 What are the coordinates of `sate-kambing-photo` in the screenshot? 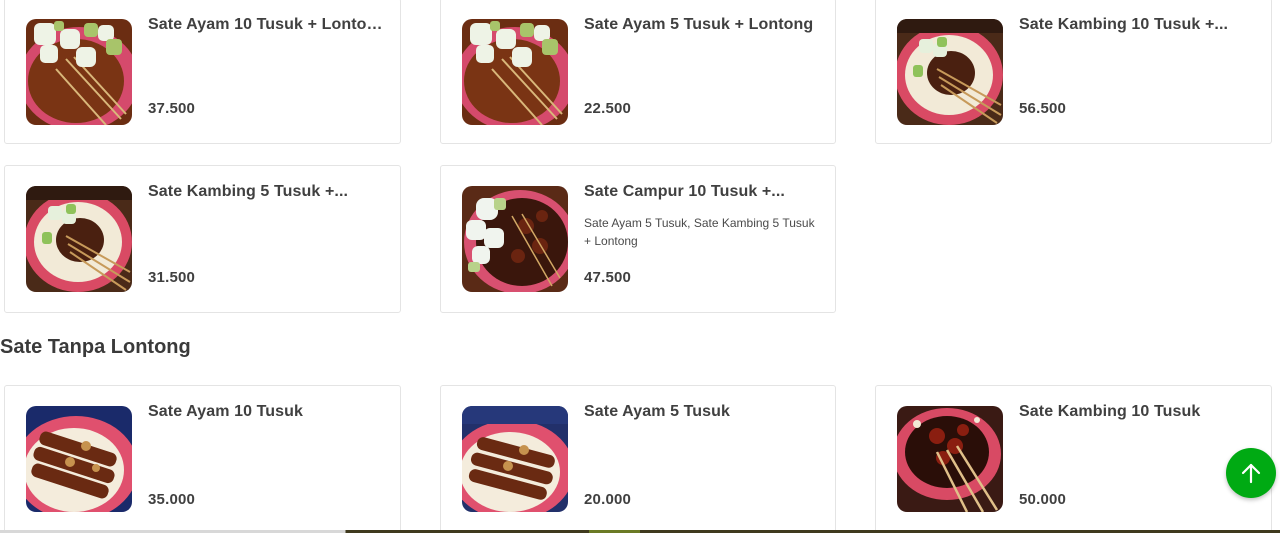 It's located at (950, 459).